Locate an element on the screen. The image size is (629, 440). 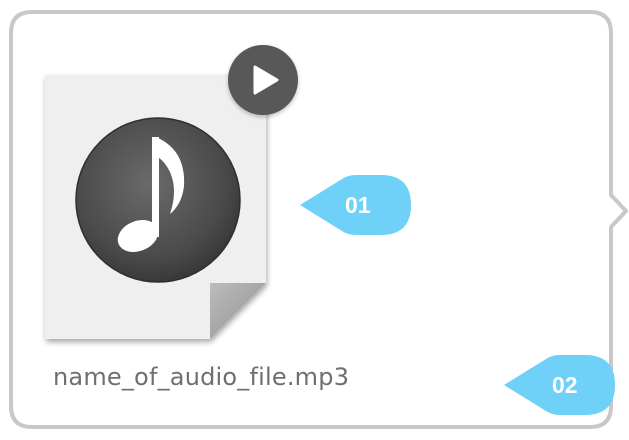
play-icon is located at coordinates (266, 80).